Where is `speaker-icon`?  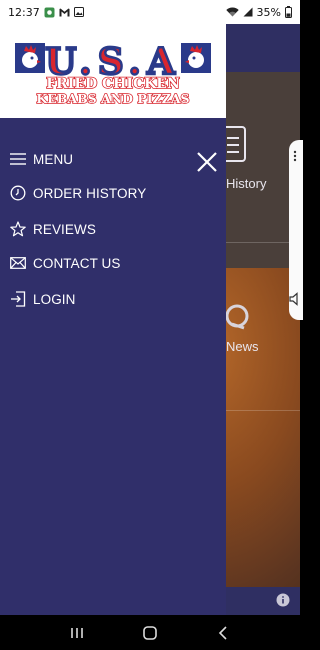
speaker-icon is located at coordinates (295, 301).